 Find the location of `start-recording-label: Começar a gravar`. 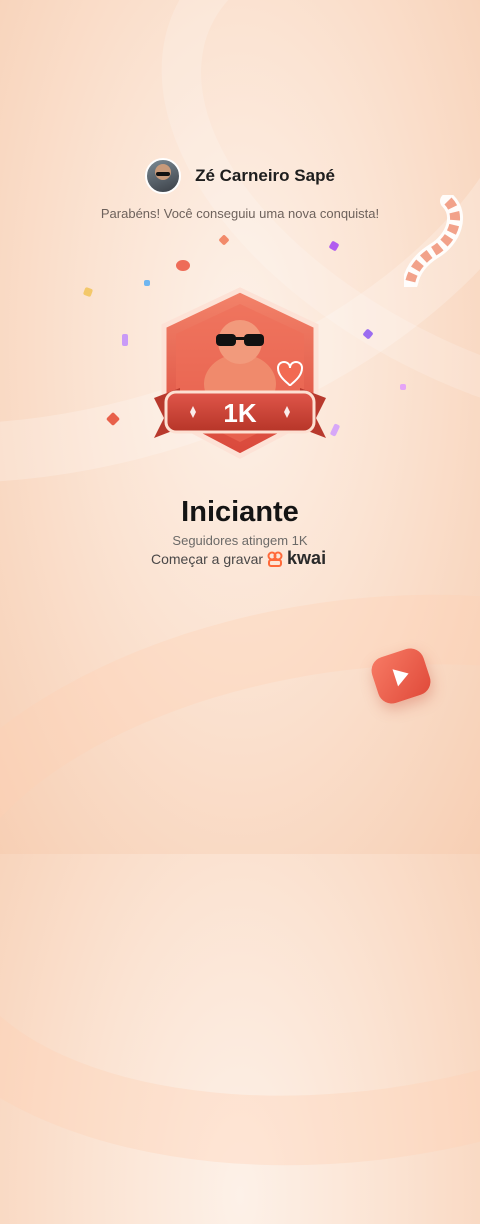

start-recording-label: Começar a gravar is located at coordinates (207, 558).